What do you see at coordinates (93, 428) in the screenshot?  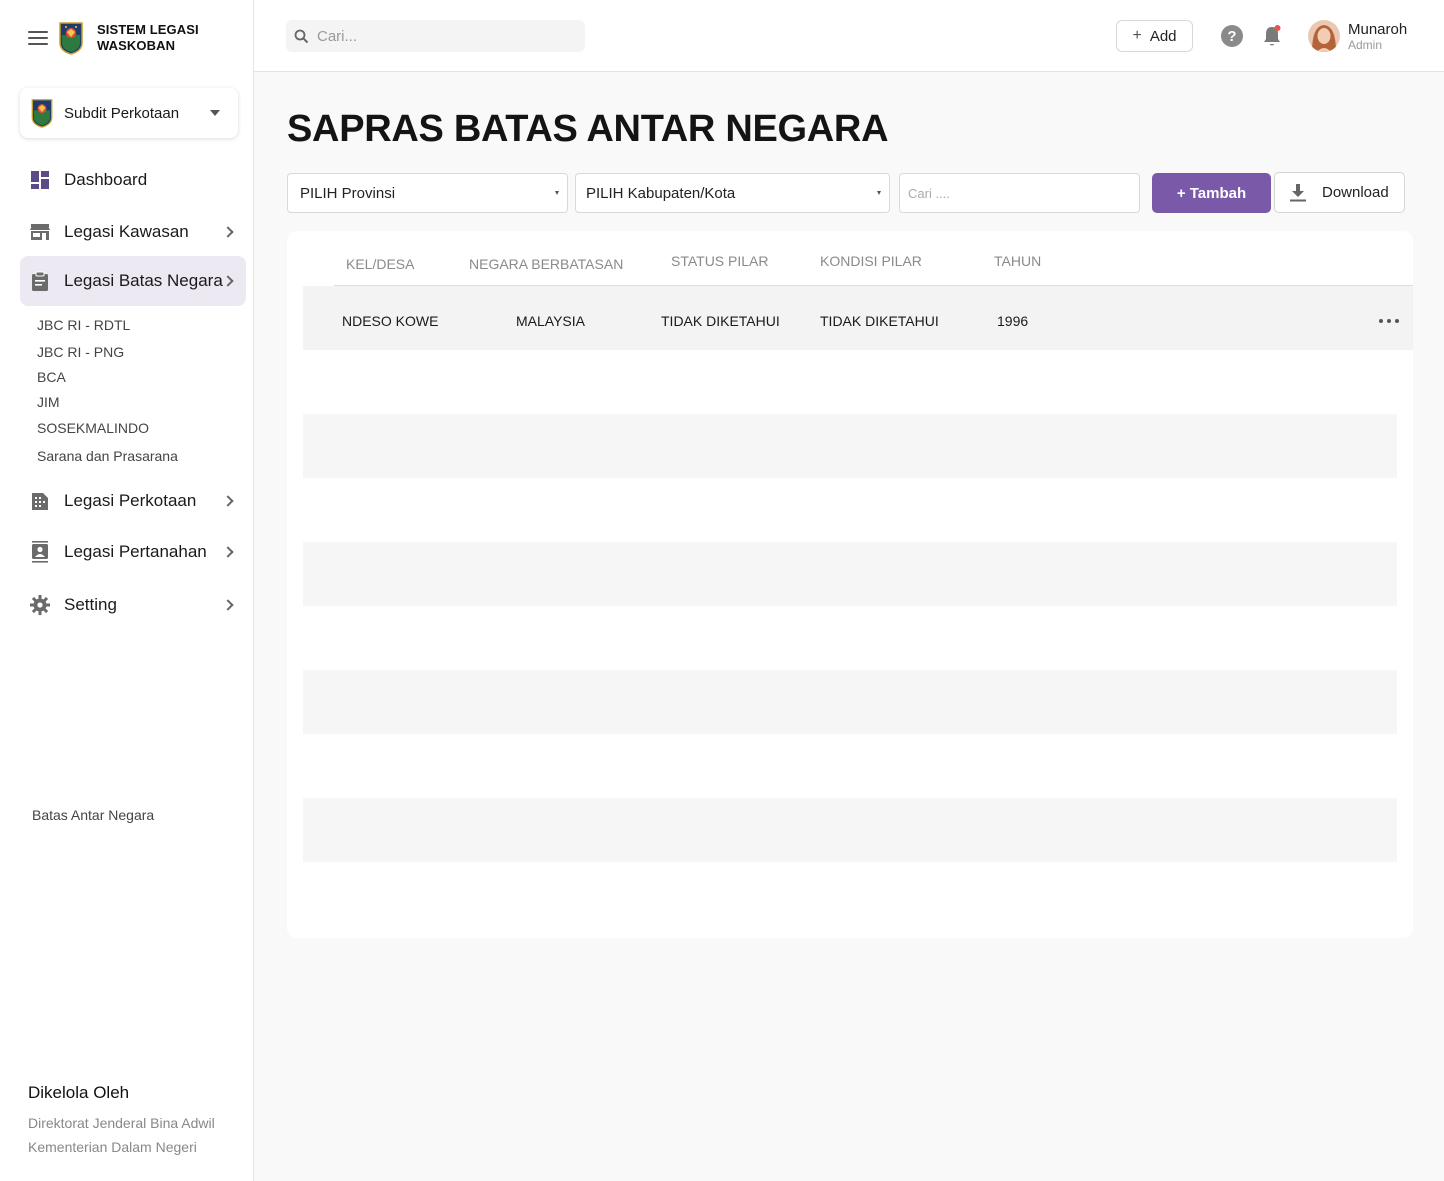 I see `sidebar-subitem-sosekmalindo: SOSEKMALINDO` at bounding box center [93, 428].